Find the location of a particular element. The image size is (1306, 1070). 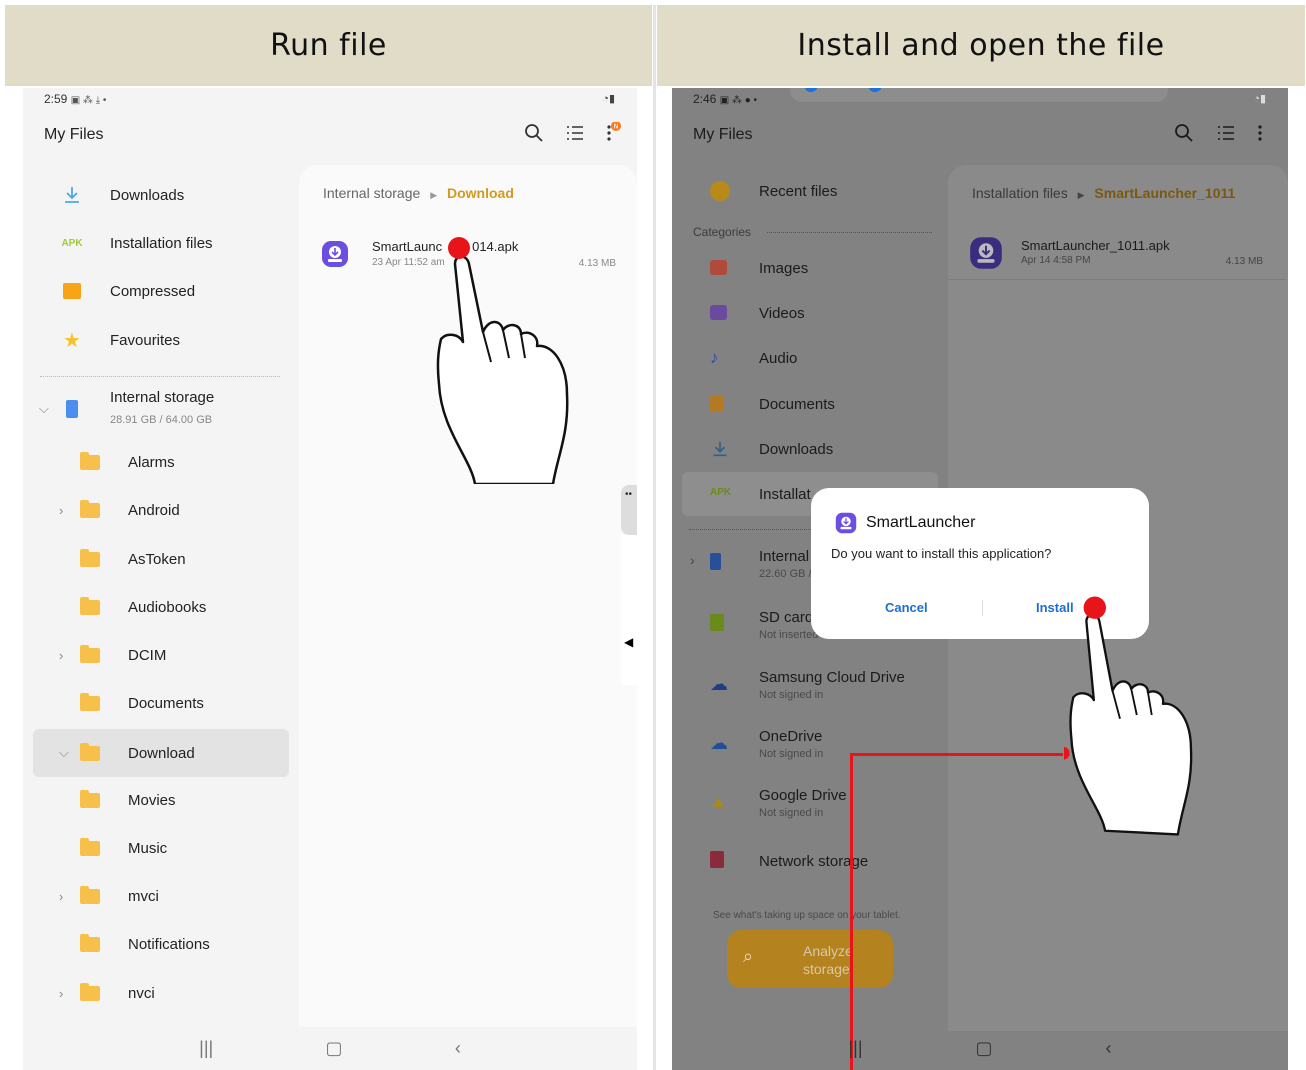

breadcrumb-root: Installation files is located at coordinates (1020, 193).